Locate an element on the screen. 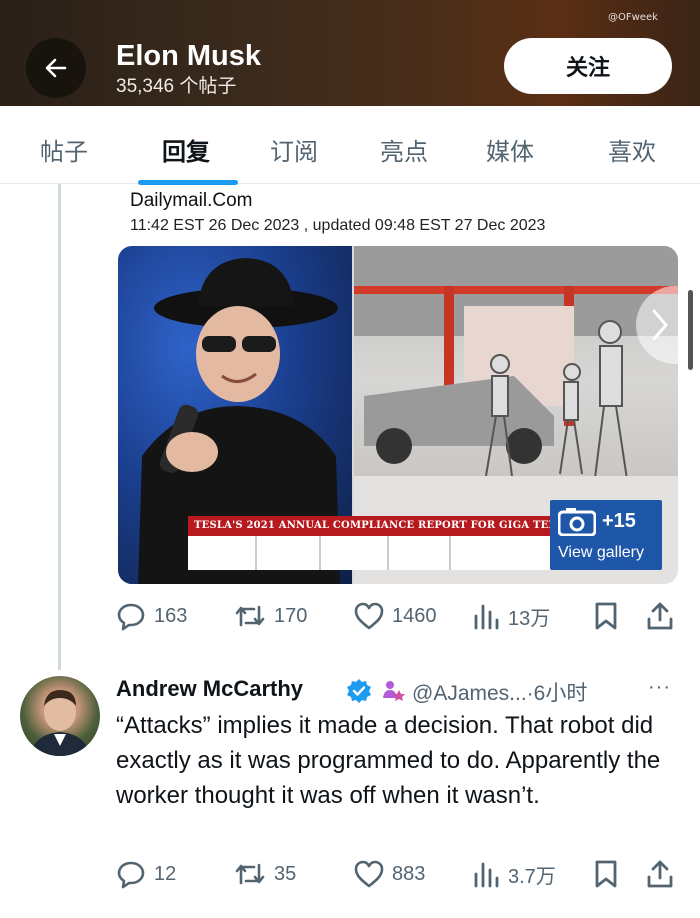 This screenshot has height=918, width=700. report-table is located at coordinates (373, 553).